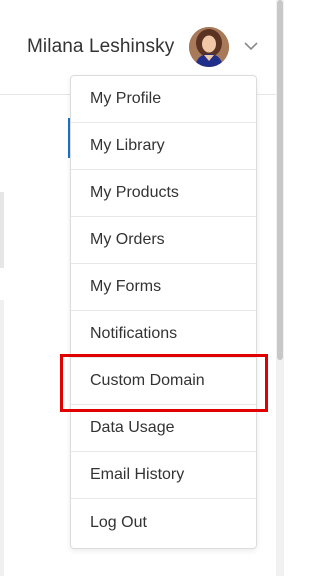  I want to click on menu-item-label: My Library, so click(127, 145).